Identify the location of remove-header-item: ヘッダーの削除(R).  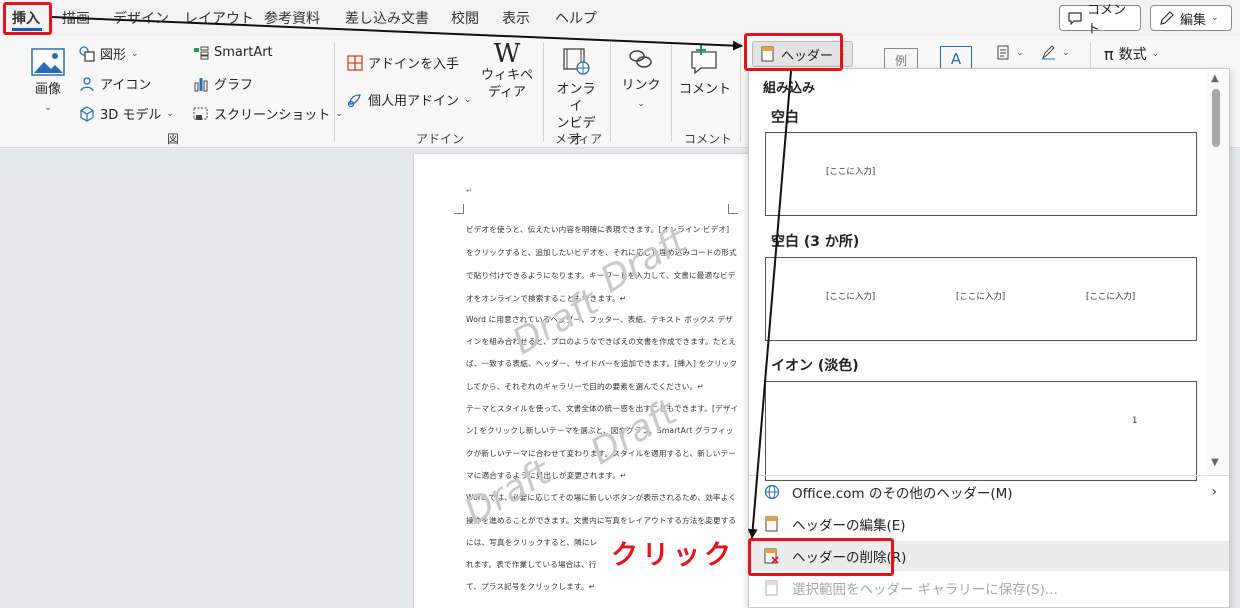
(989, 556).